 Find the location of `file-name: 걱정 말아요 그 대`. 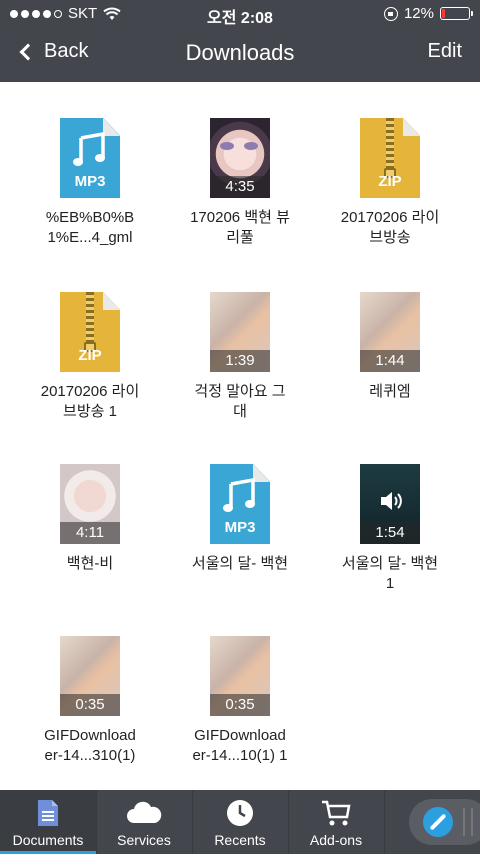

file-name: 걱정 말아요 그 대 is located at coordinates (240, 401).